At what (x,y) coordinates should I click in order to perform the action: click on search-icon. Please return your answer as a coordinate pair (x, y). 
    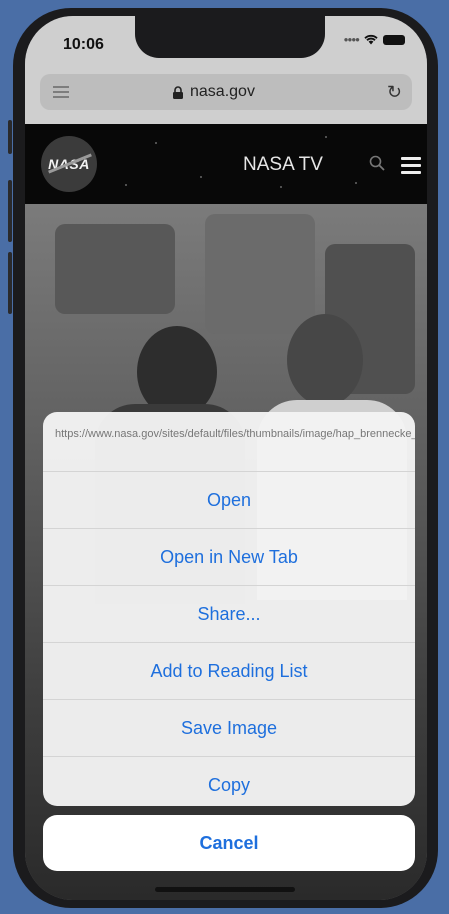
    Looking at the image, I should click on (377, 163).